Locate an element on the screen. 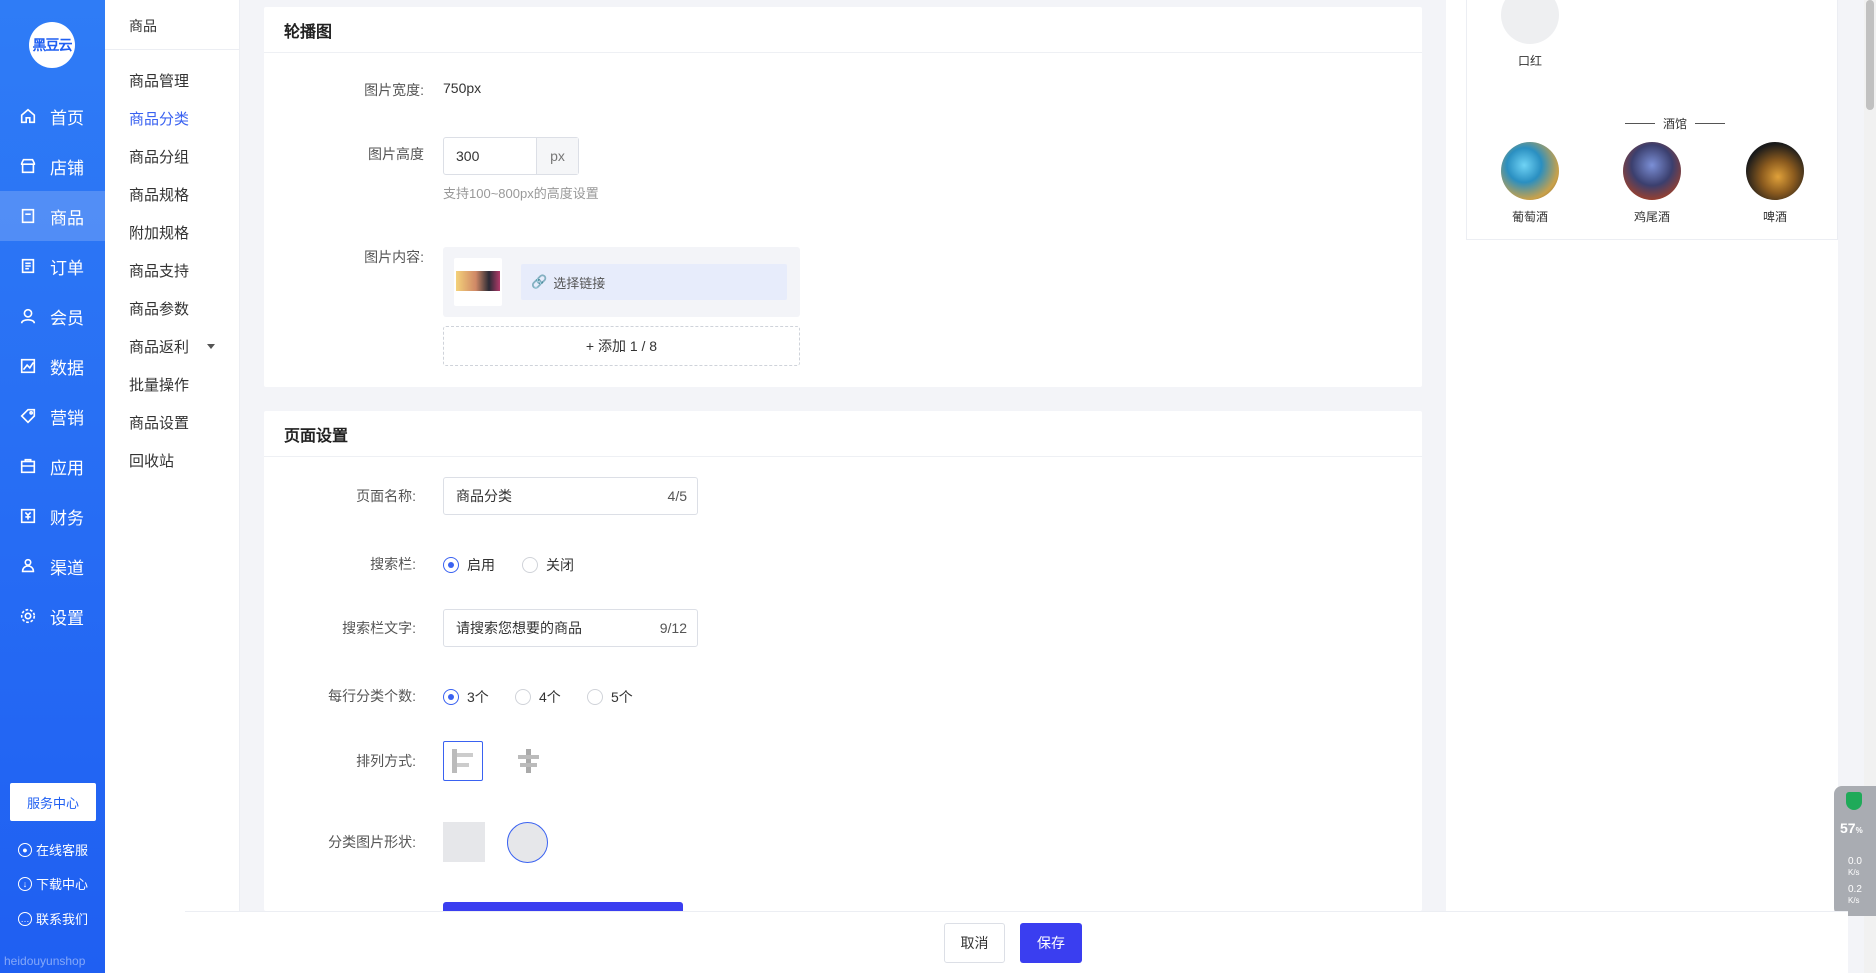 This screenshot has width=1876, height=973. brand-logo: 黑豆云 is located at coordinates (52, 45).